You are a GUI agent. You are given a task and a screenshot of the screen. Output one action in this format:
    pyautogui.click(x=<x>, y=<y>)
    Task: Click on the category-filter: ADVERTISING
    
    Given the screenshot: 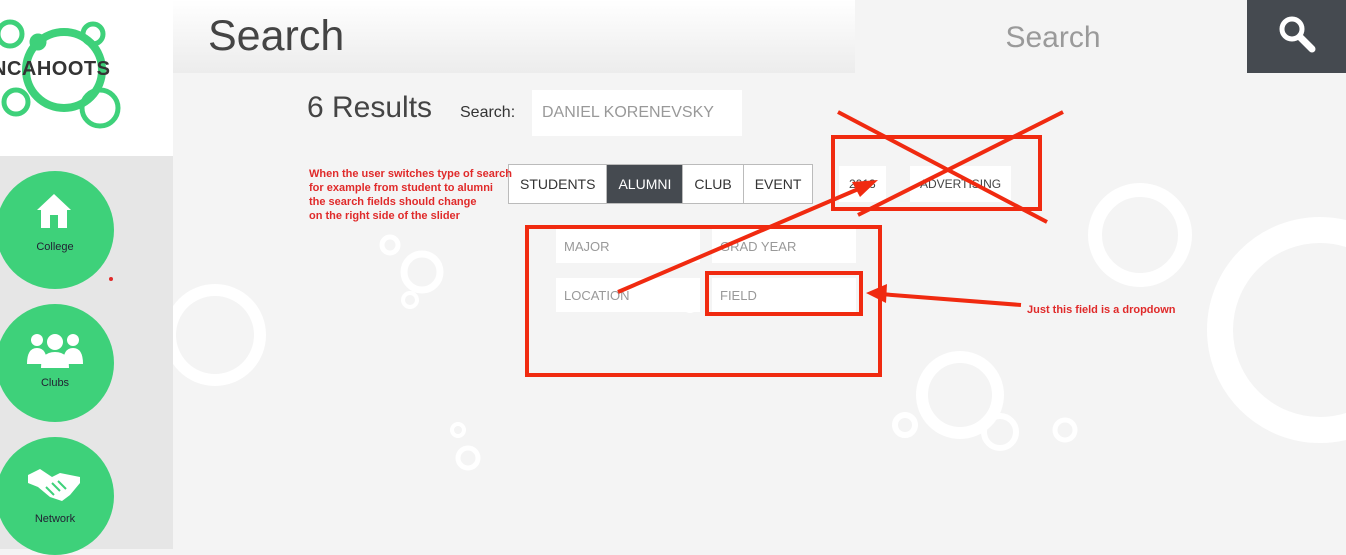 What is the action you would take?
    pyautogui.click(x=961, y=184)
    